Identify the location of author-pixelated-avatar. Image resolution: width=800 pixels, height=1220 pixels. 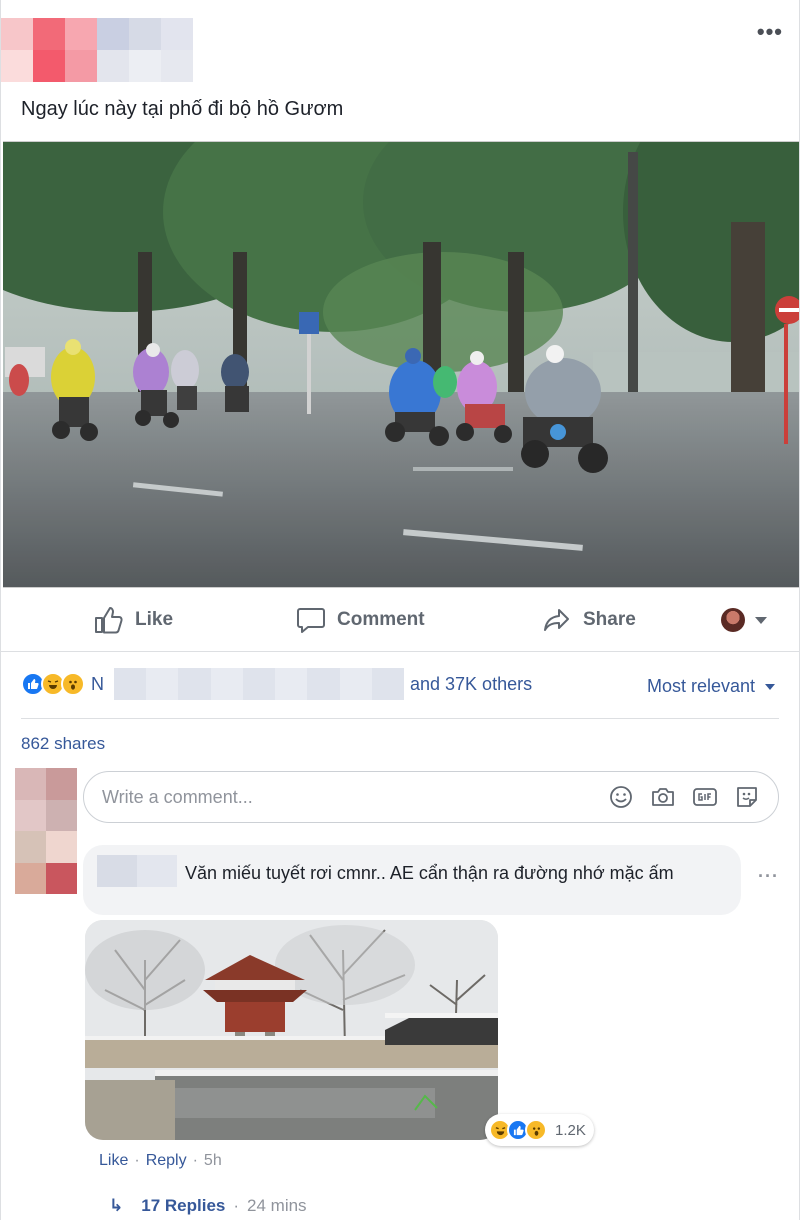
(97, 50).